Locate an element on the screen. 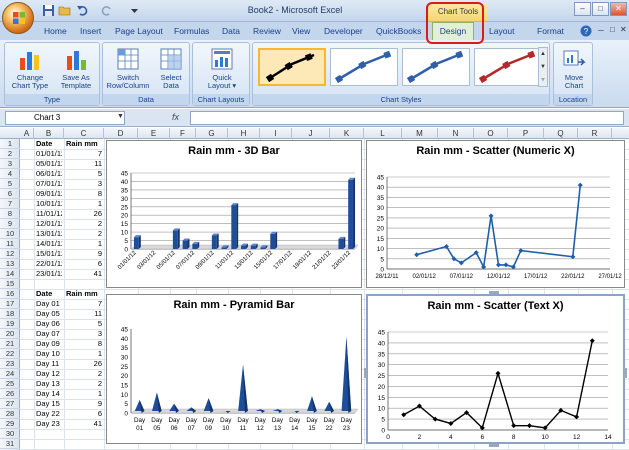  rain-cell: 9 is located at coordinates (84, 404).